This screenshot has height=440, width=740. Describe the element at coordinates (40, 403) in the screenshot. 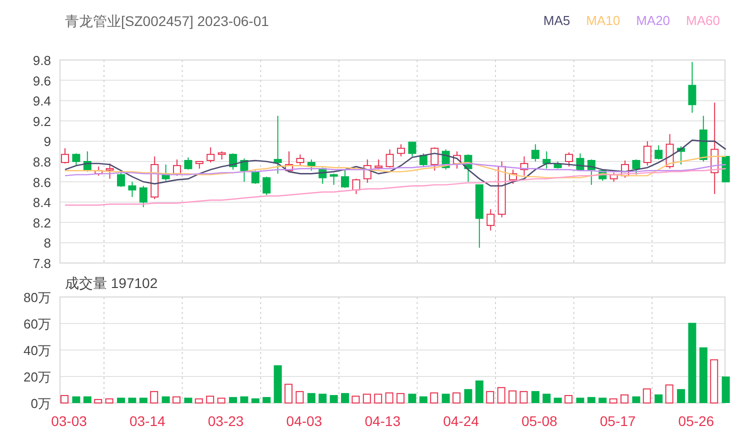

I see `volume-axis-label: 0万` at that location.